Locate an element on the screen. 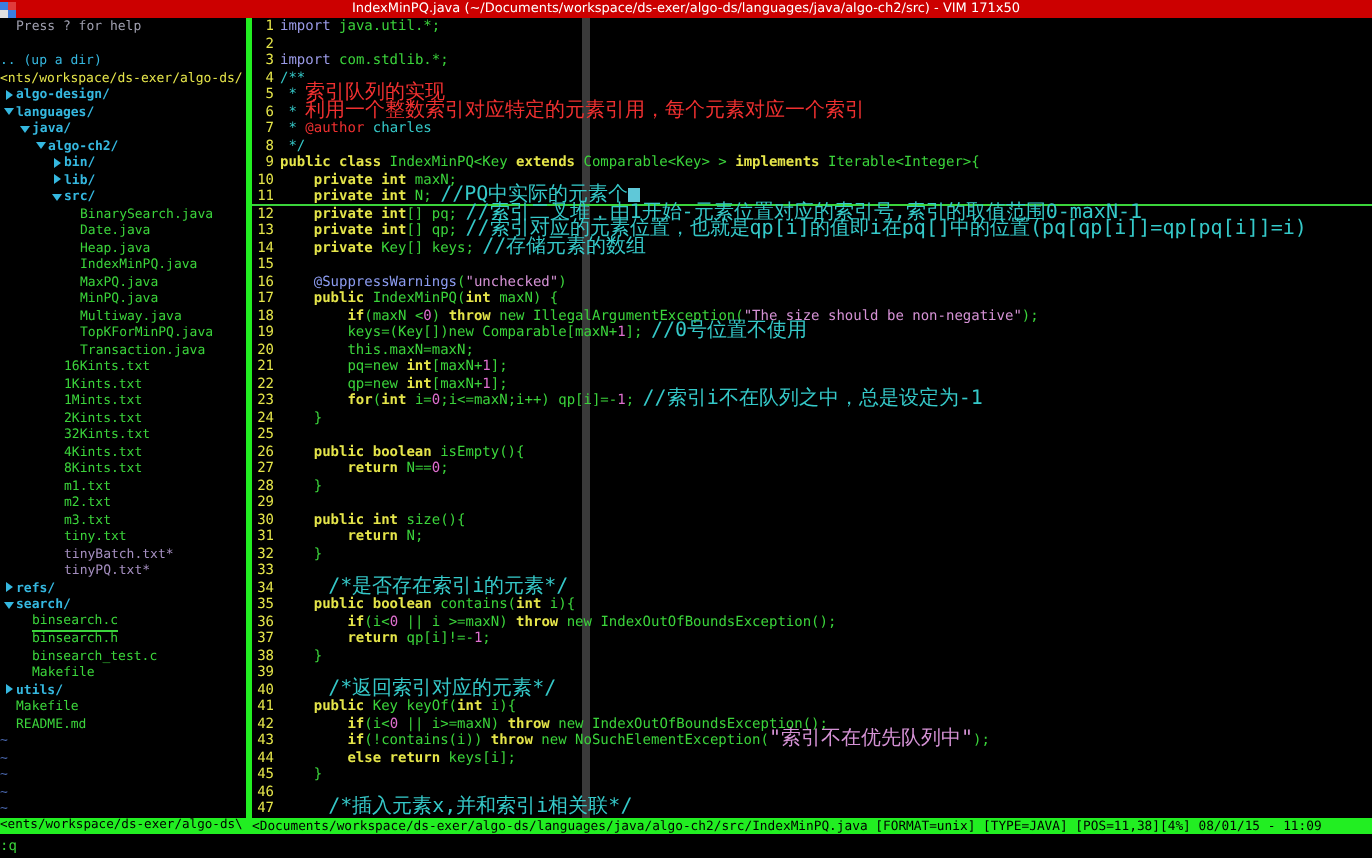 The image size is (1372, 858). code-line: /*是否存在索引i的元素*/ is located at coordinates (448, 587).